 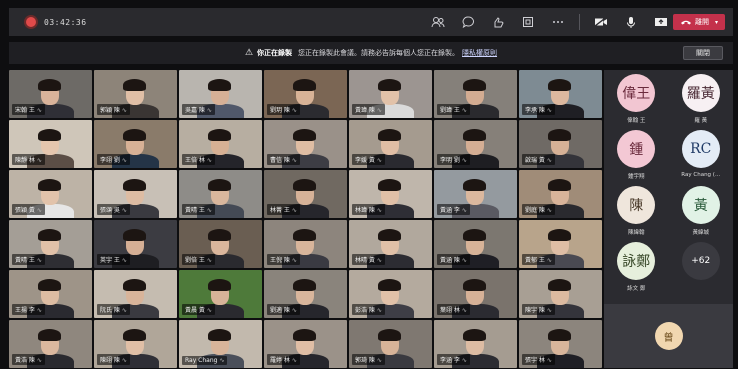 What do you see at coordinates (475, 344) in the screenshot?
I see `participant-video-tile: 李涵 李 ∿` at bounding box center [475, 344].